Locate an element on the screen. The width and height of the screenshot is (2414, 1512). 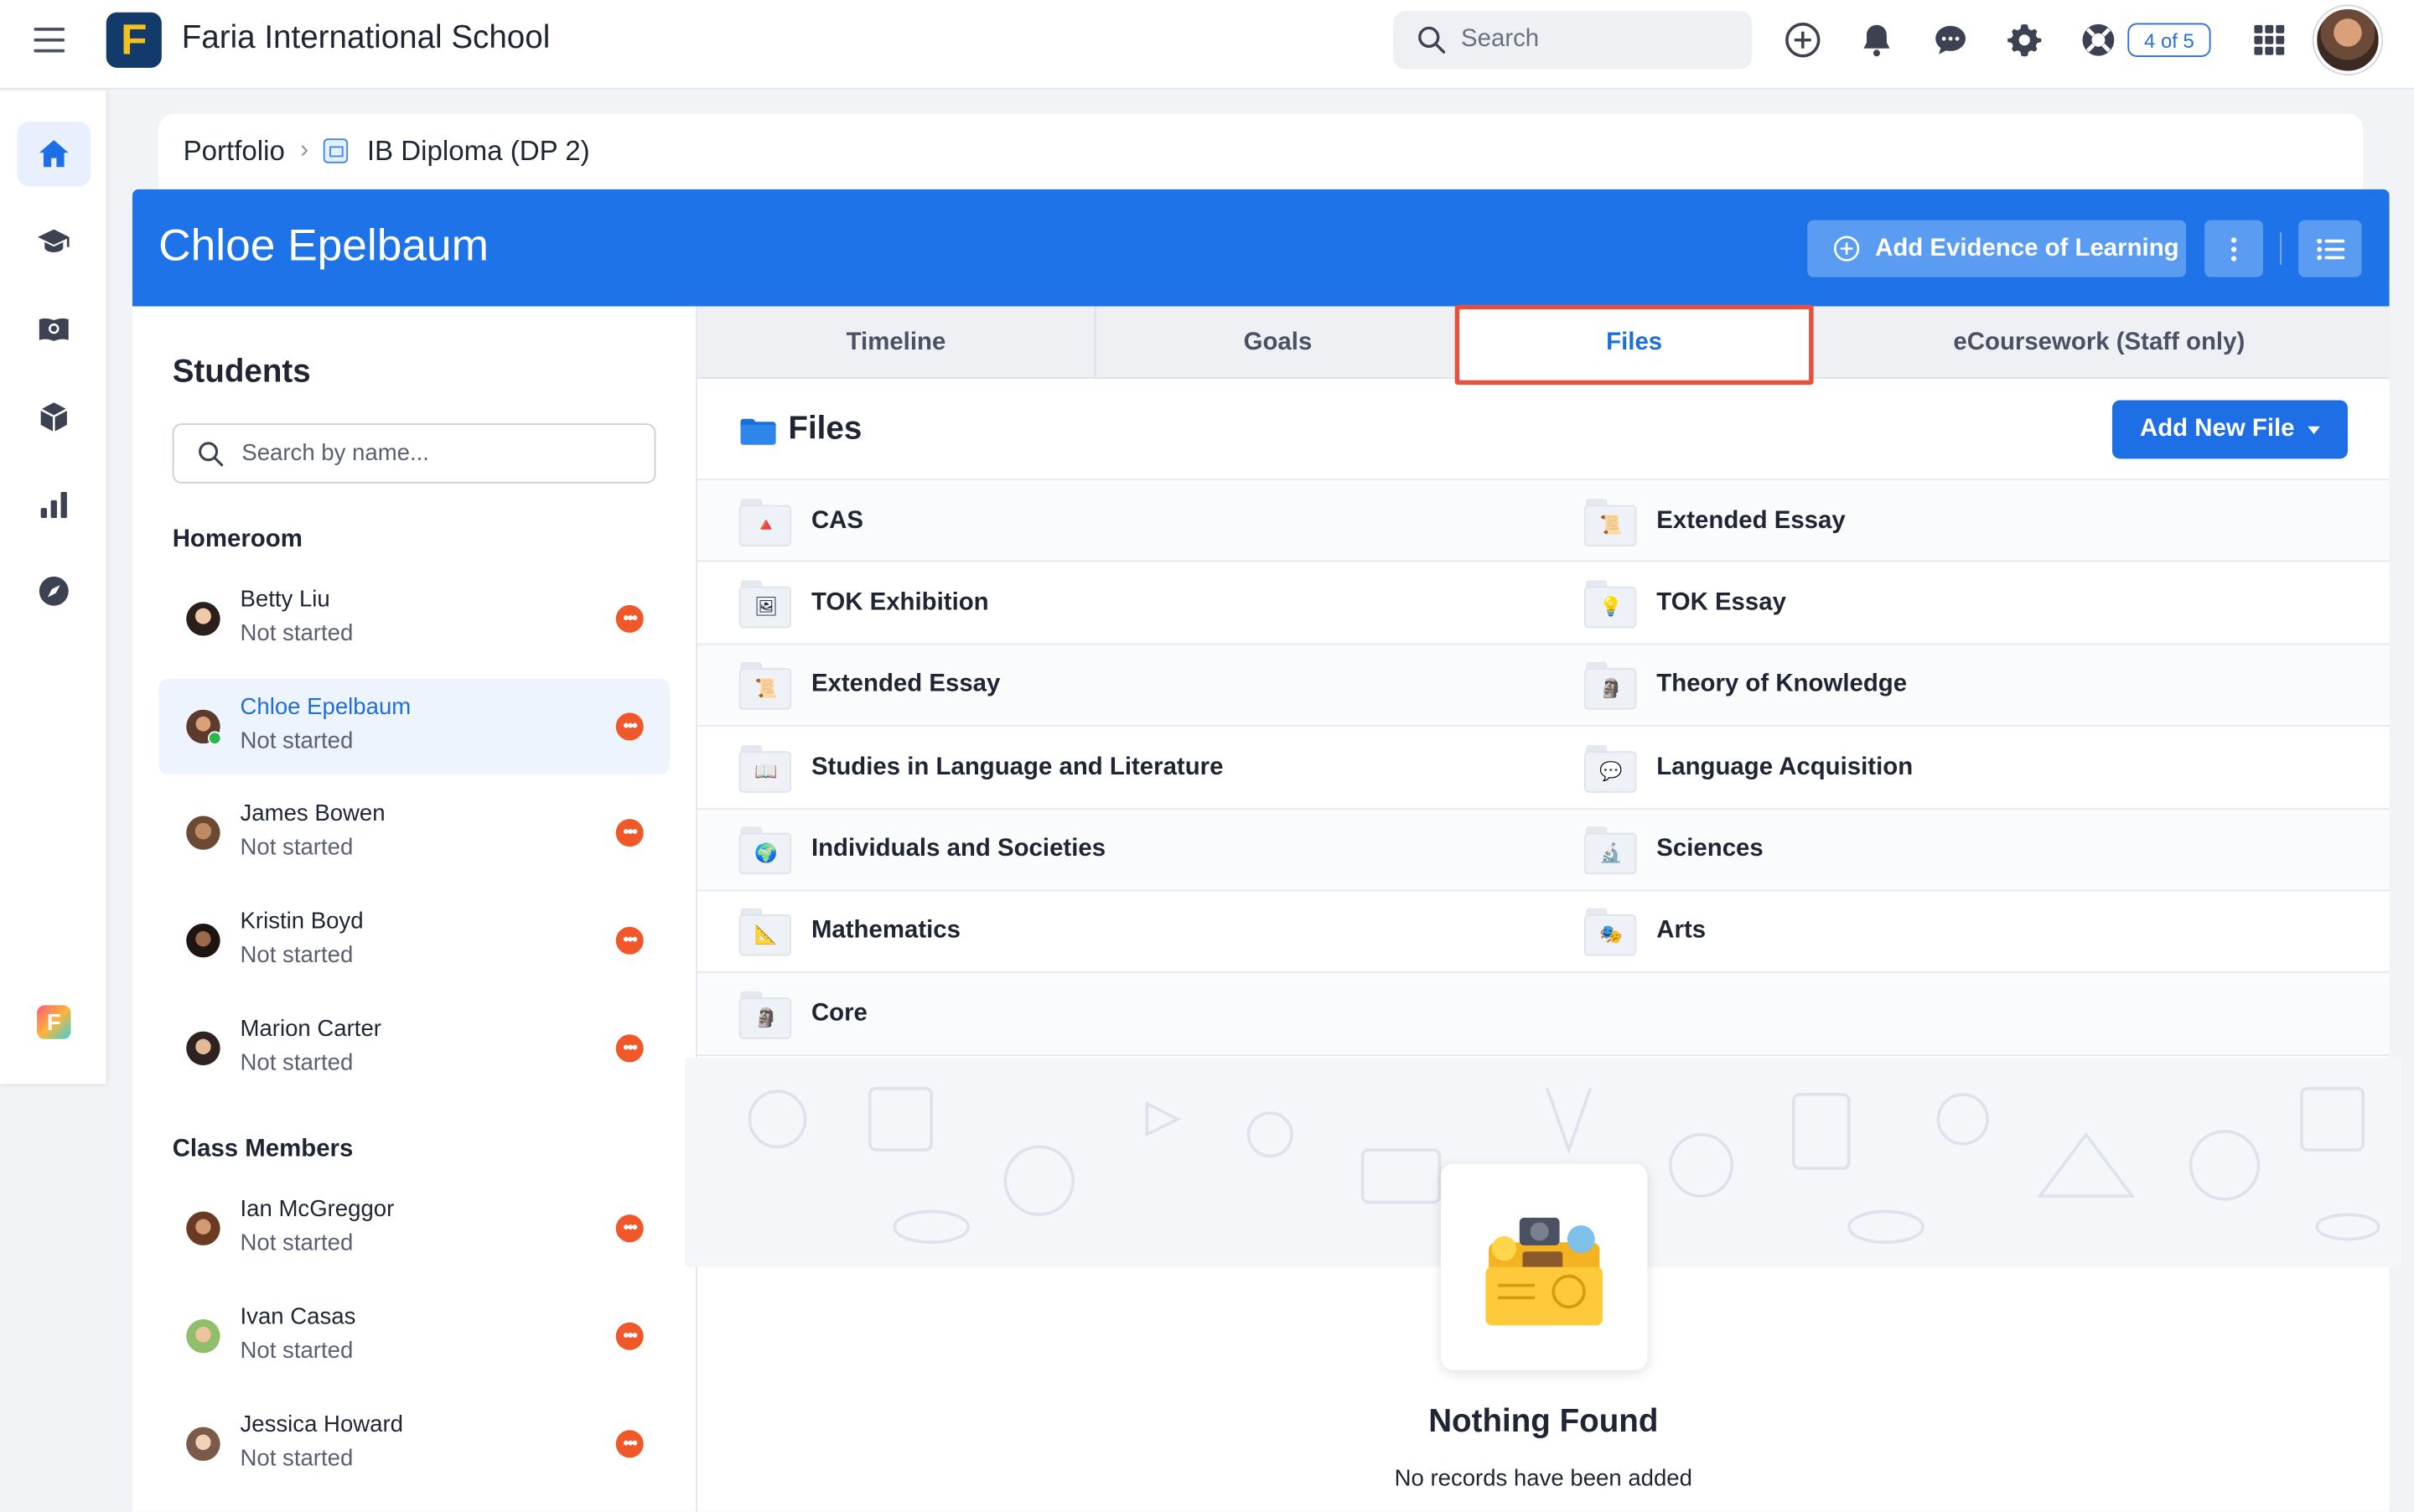
left-nav: F is located at coordinates (54, 588).